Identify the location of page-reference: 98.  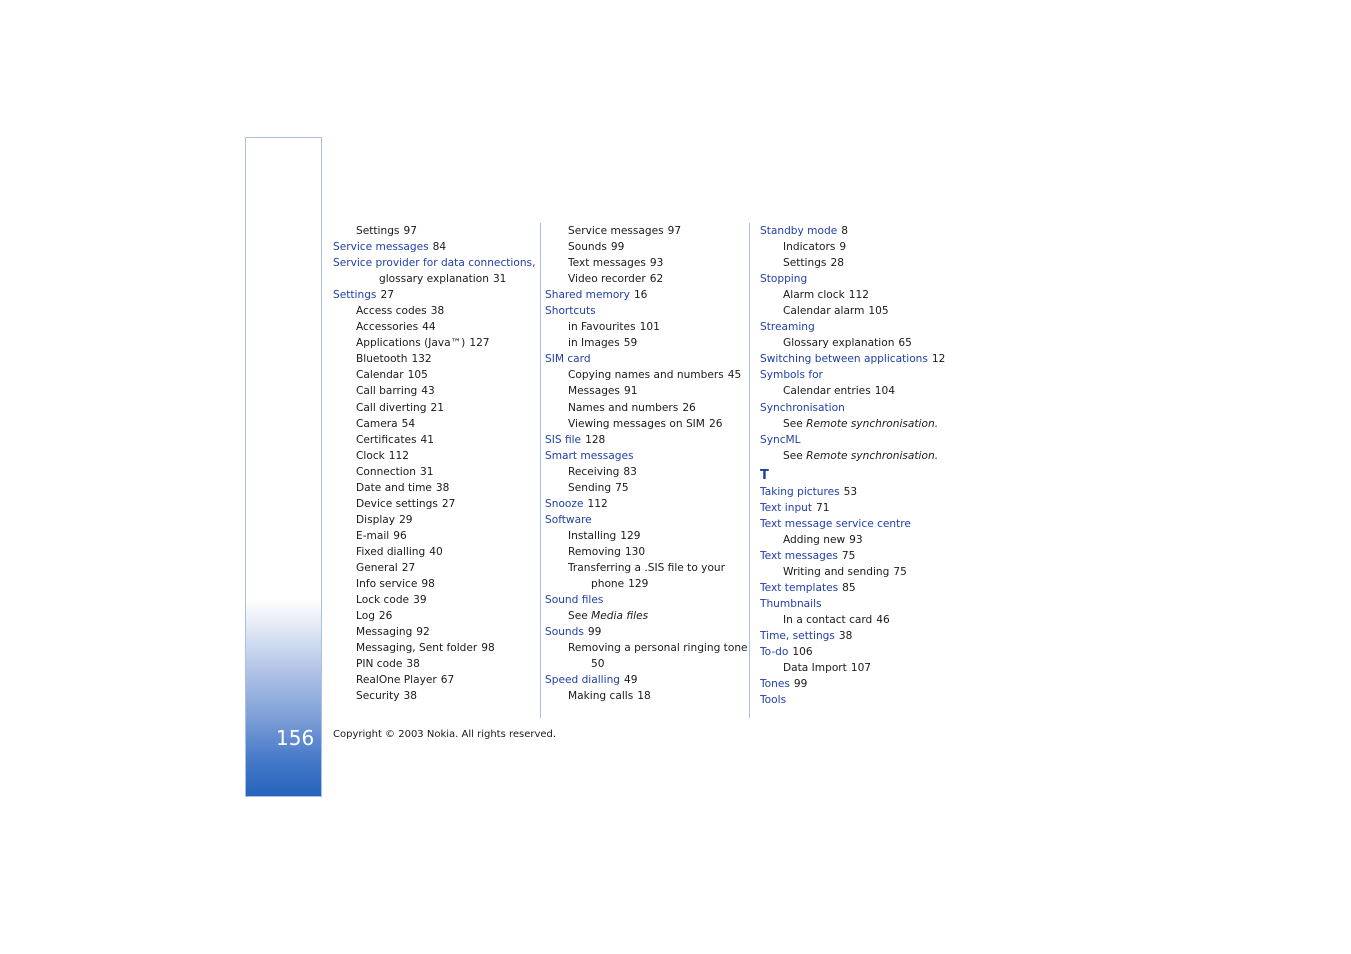
(428, 584).